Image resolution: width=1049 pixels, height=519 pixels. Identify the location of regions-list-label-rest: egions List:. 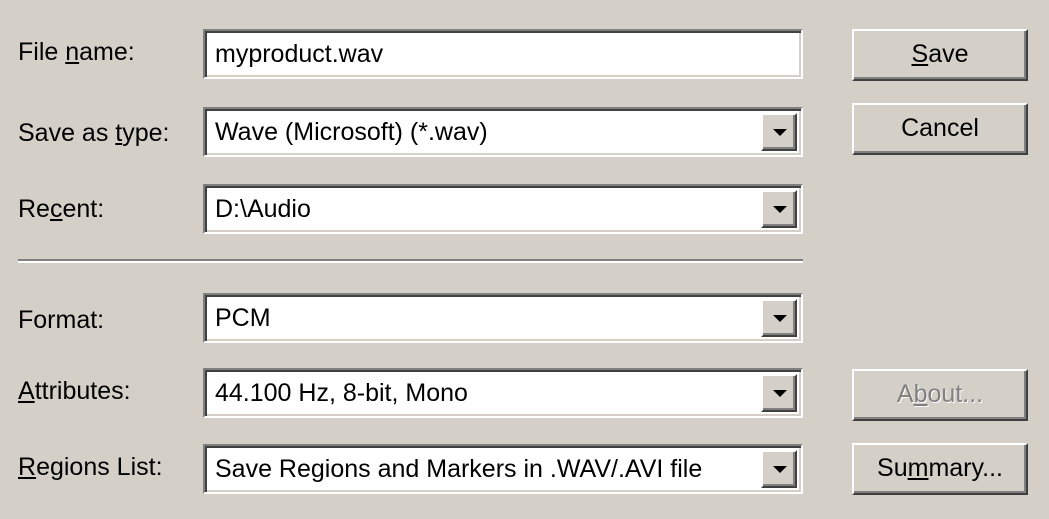
(99, 467).